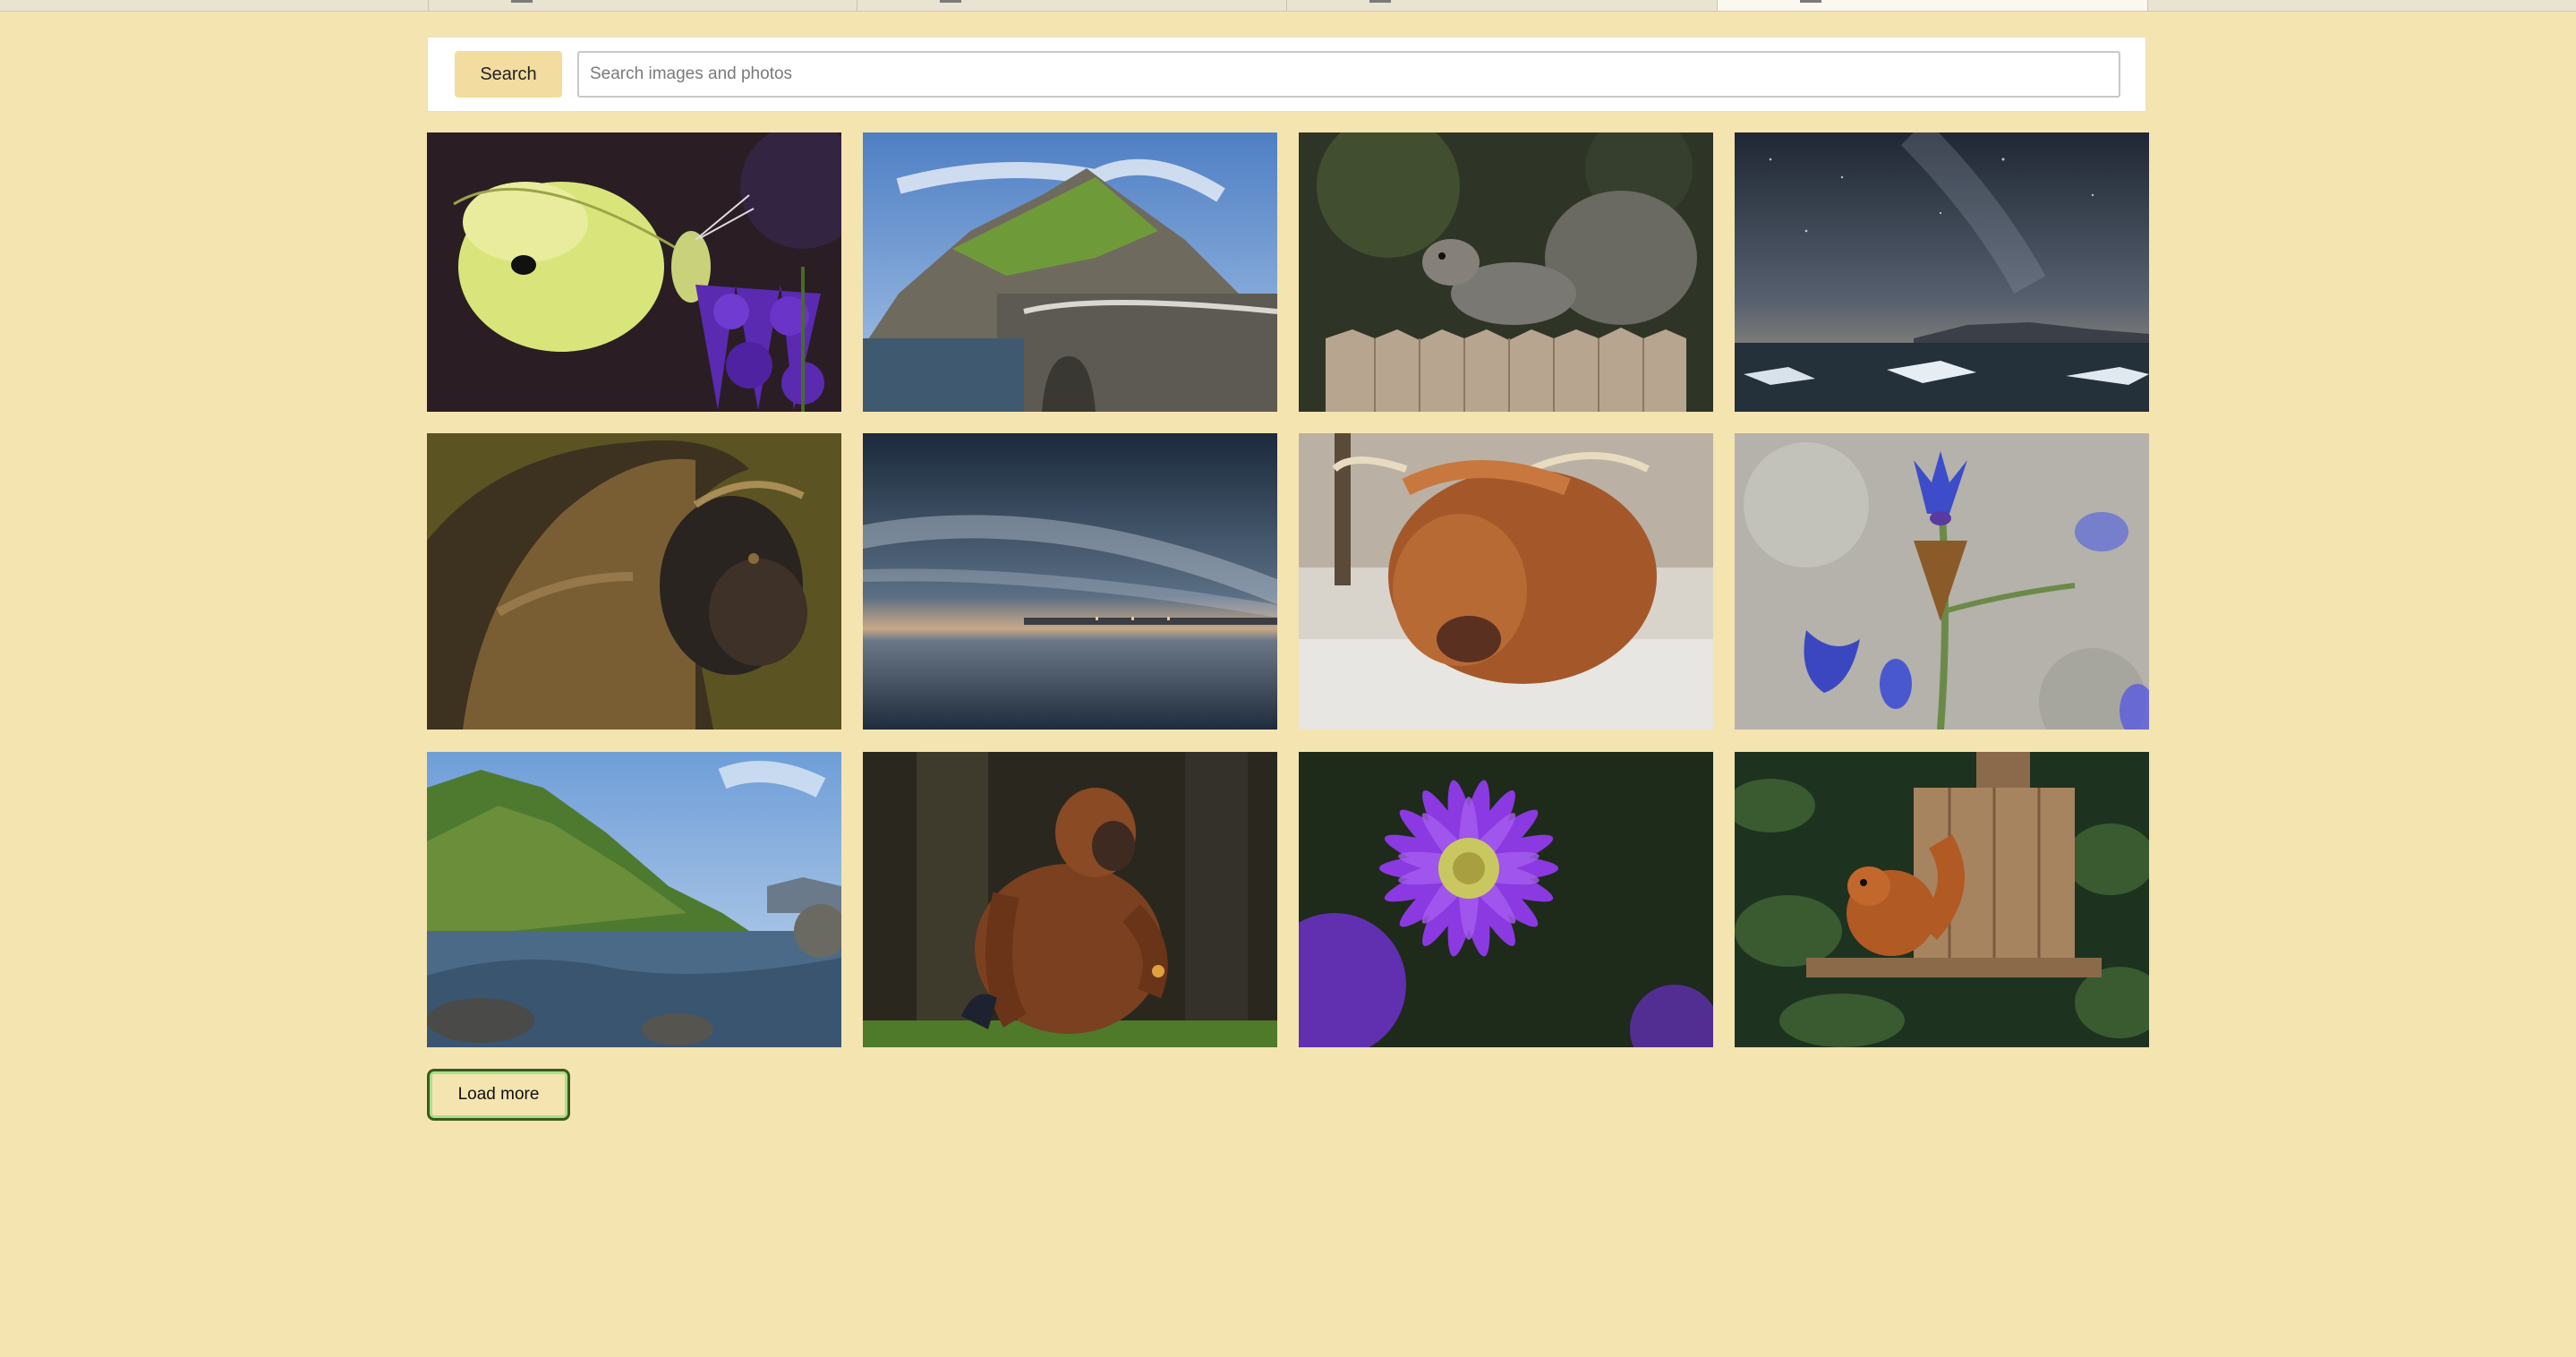 This screenshot has width=2576, height=1357. I want to click on purple-aster-flower-image, so click(1506, 899).